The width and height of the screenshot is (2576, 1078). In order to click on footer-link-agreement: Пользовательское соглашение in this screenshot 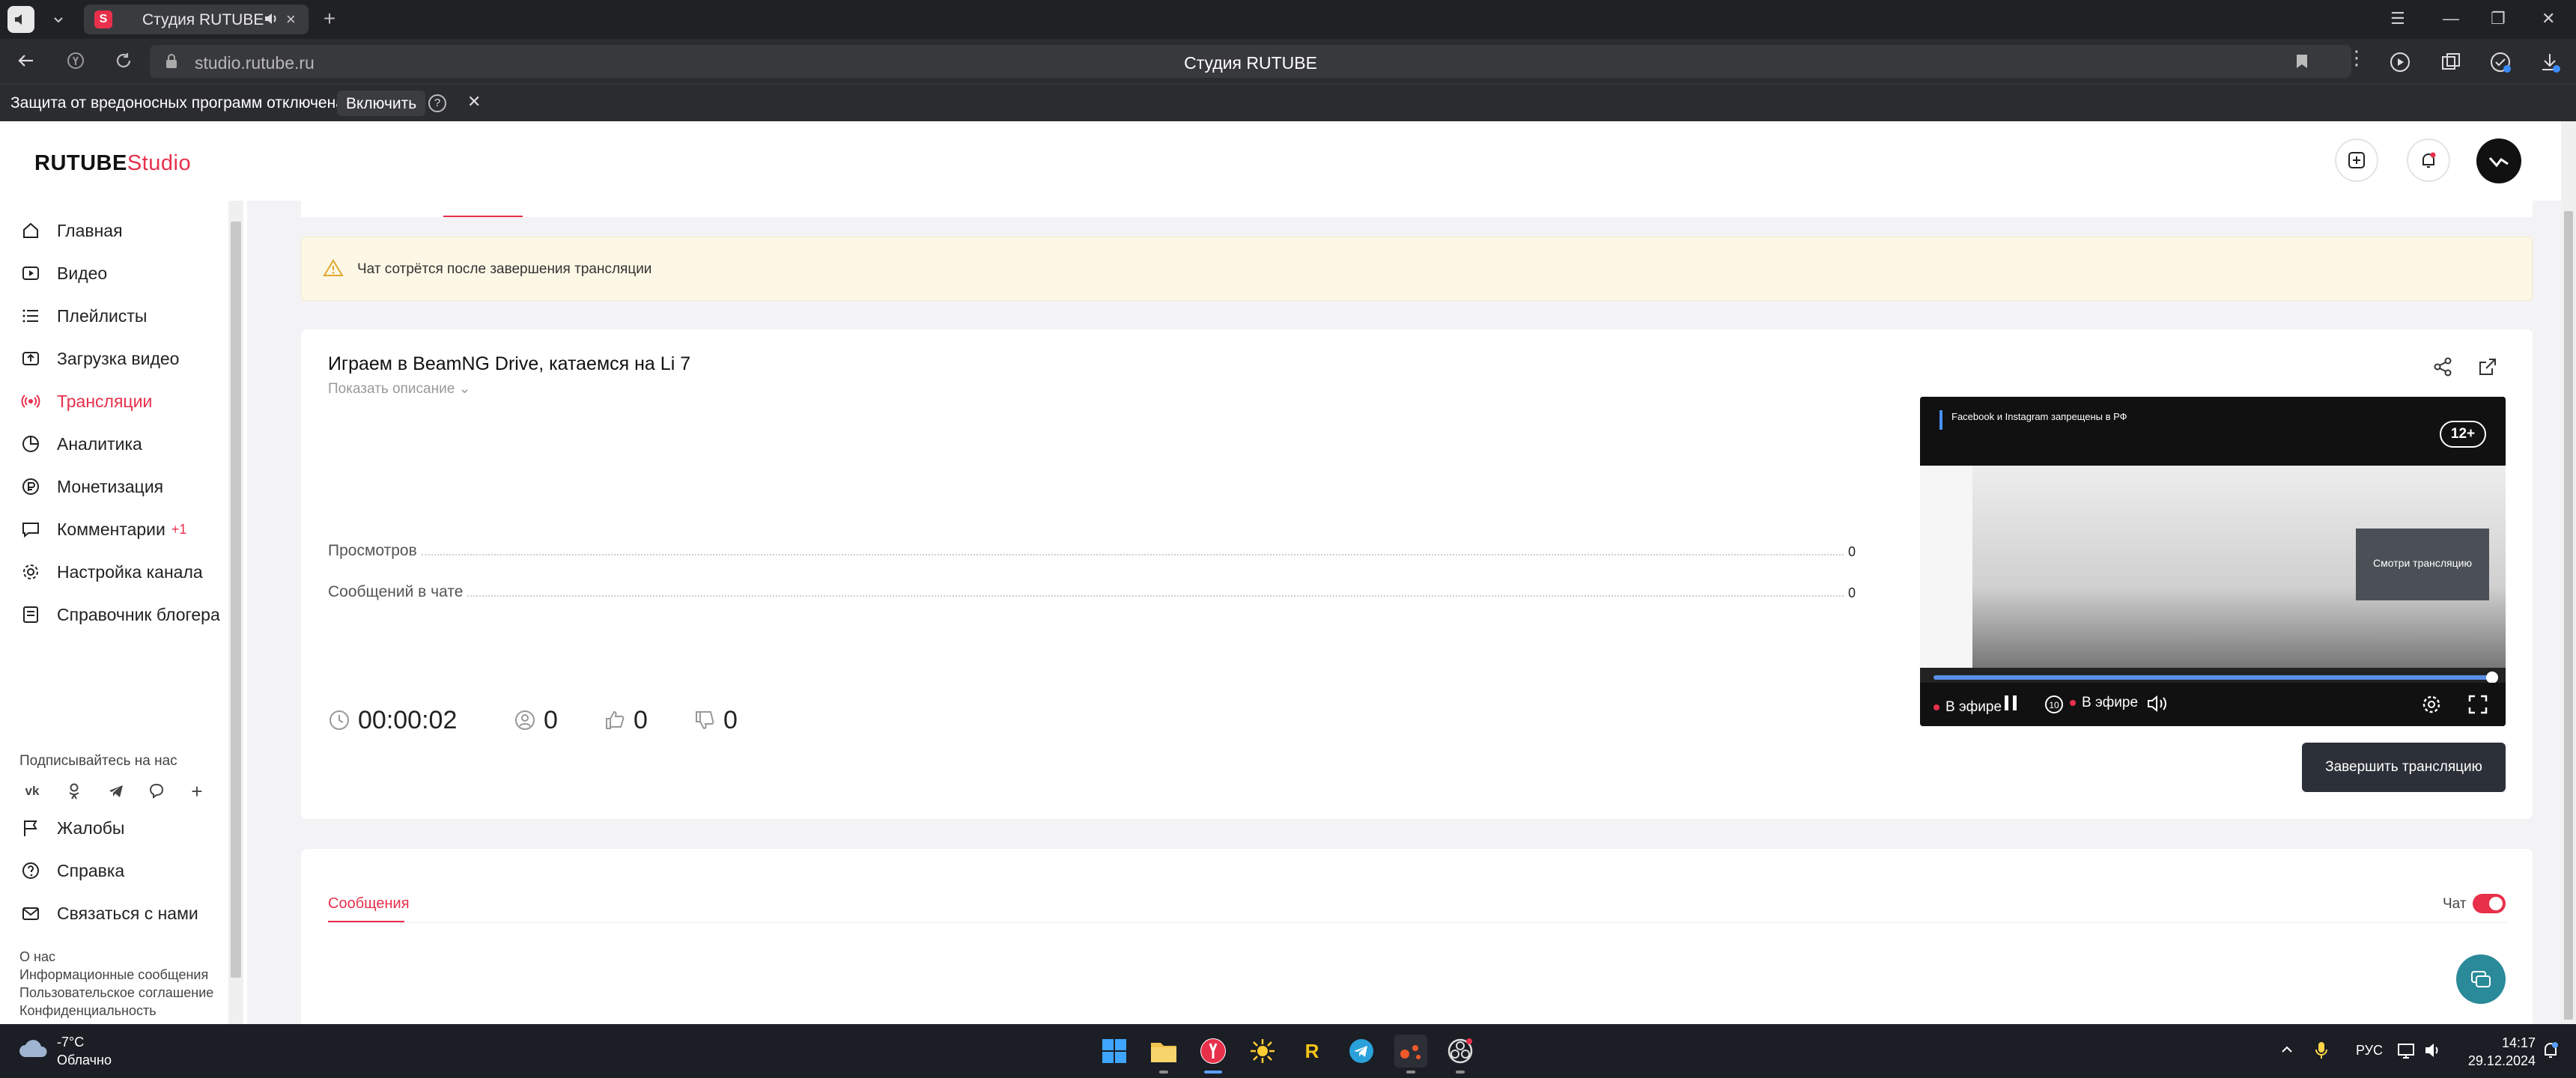, I will do `click(116, 993)`.